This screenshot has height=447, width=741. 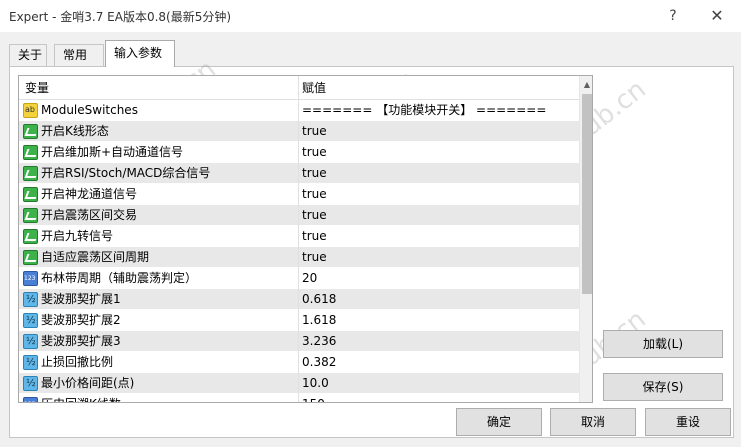 I want to click on scroll-up-arrow-icon: ▲, so click(x=586, y=85).